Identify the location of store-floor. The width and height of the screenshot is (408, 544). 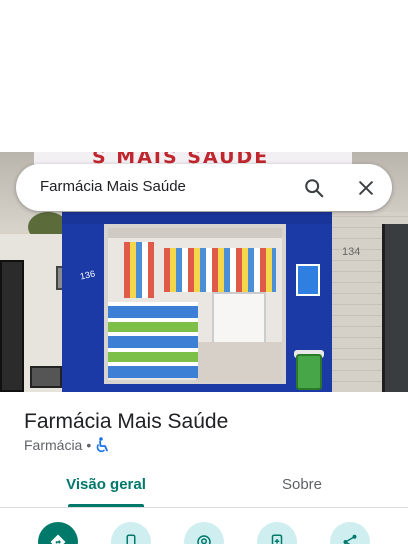
(239, 362).